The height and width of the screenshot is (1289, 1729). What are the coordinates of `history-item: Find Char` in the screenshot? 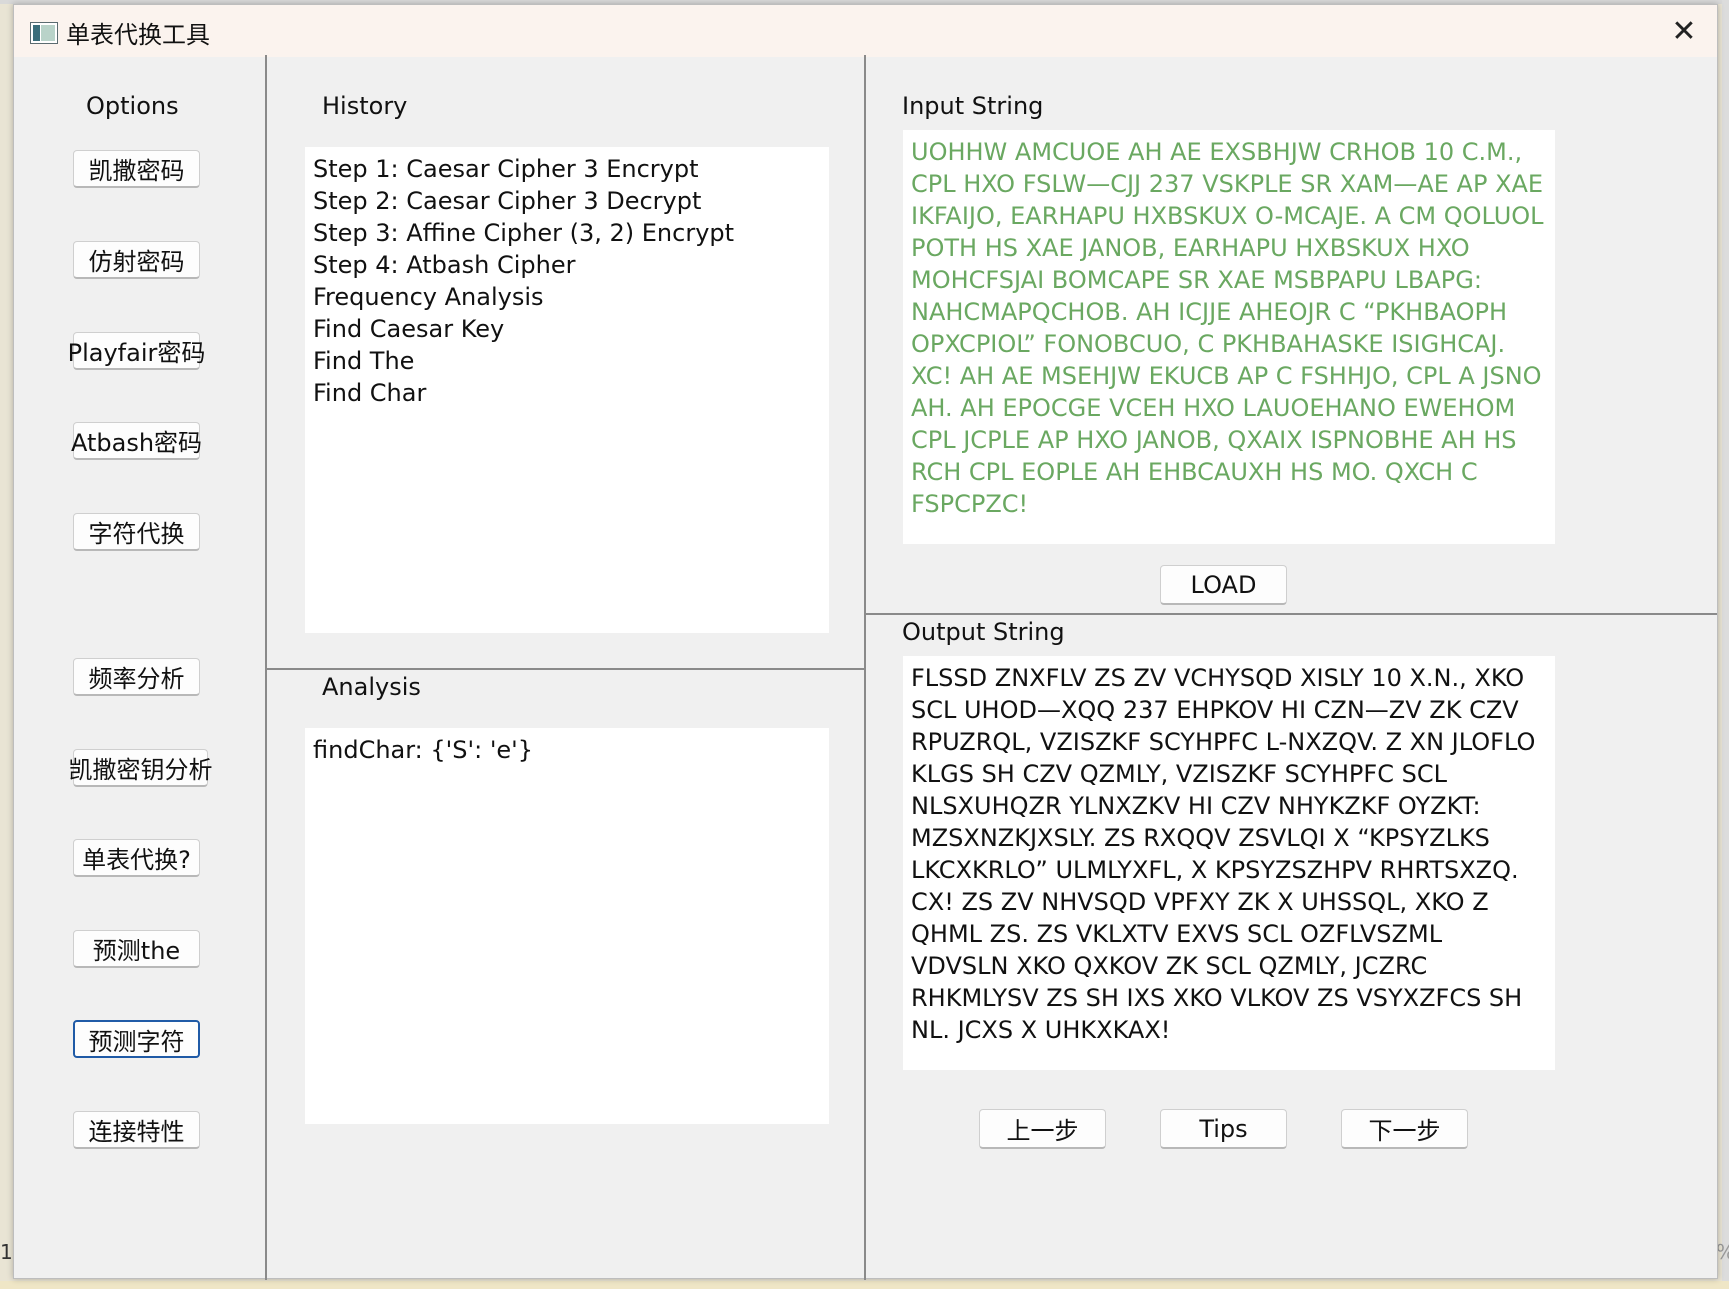 It's located at (567, 393).